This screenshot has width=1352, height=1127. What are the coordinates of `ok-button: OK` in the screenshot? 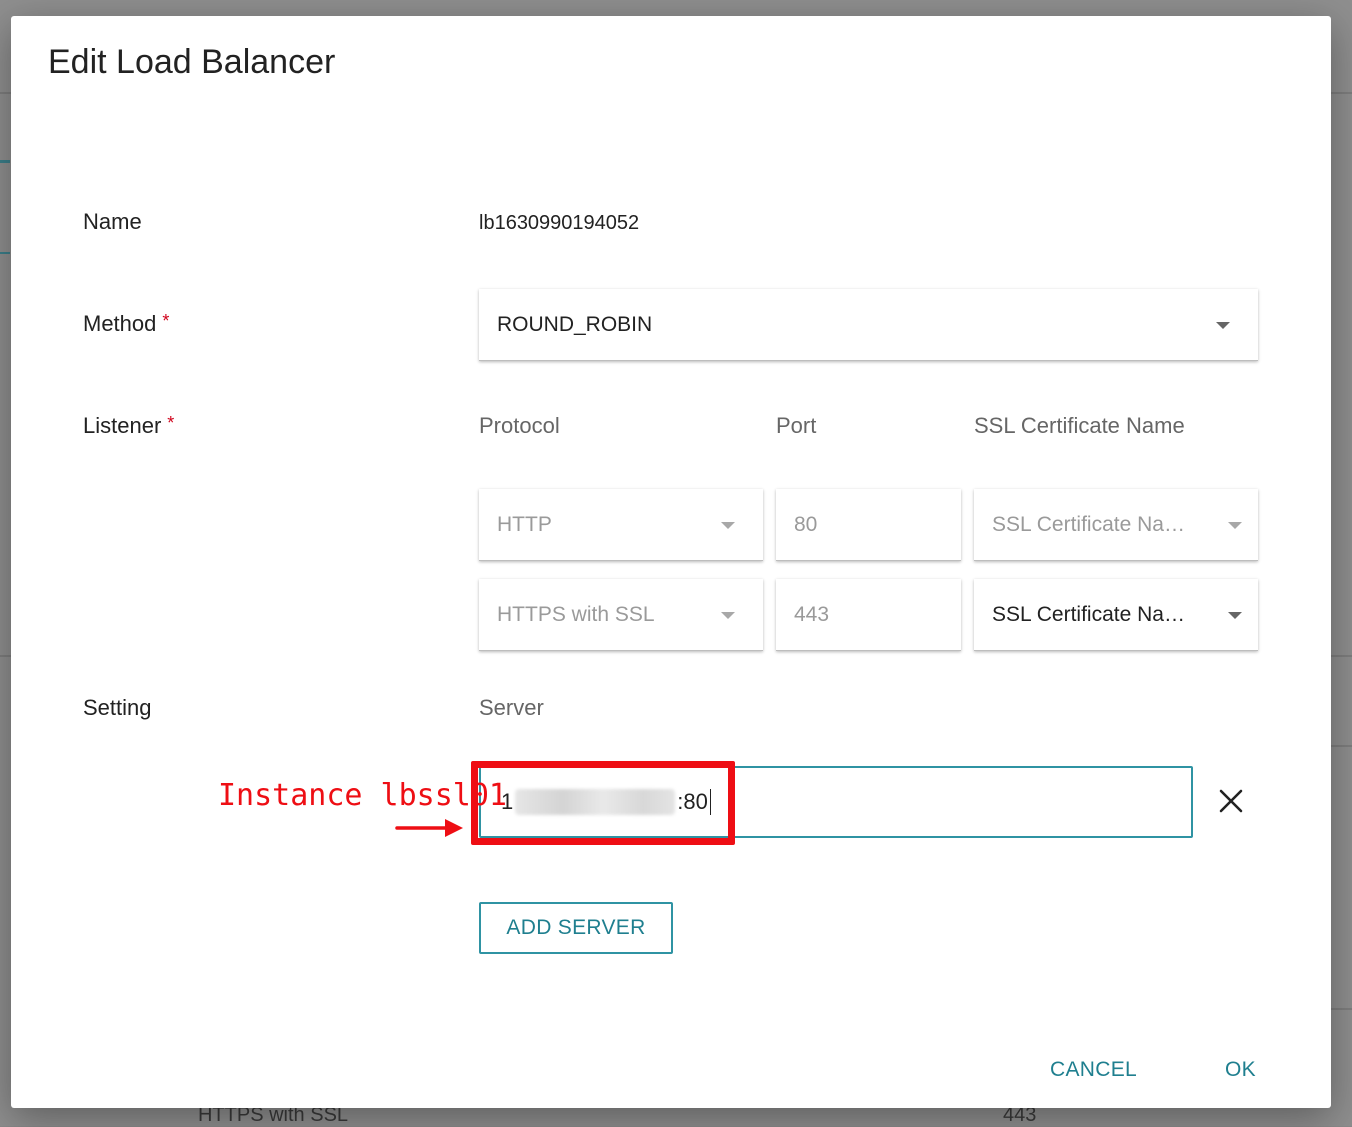 It's located at (1240, 1070).